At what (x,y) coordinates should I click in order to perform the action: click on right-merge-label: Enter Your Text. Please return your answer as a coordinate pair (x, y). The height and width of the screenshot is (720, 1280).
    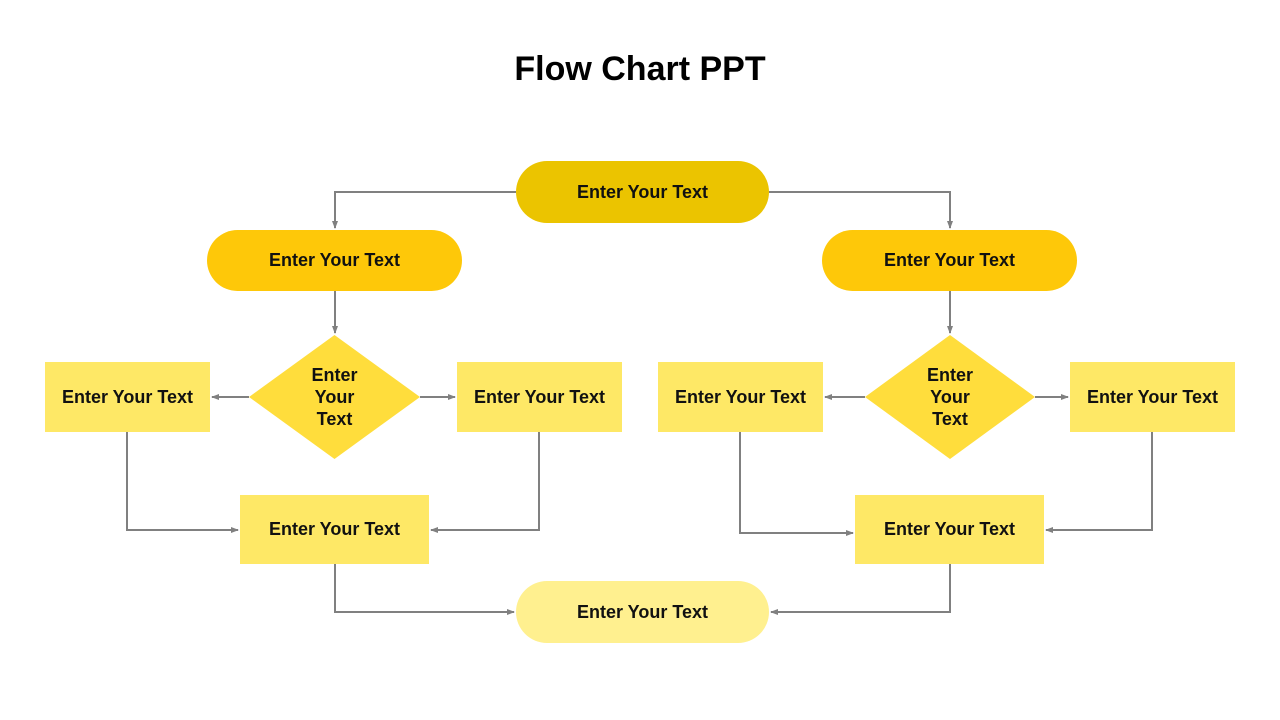
    Looking at the image, I should click on (949, 529).